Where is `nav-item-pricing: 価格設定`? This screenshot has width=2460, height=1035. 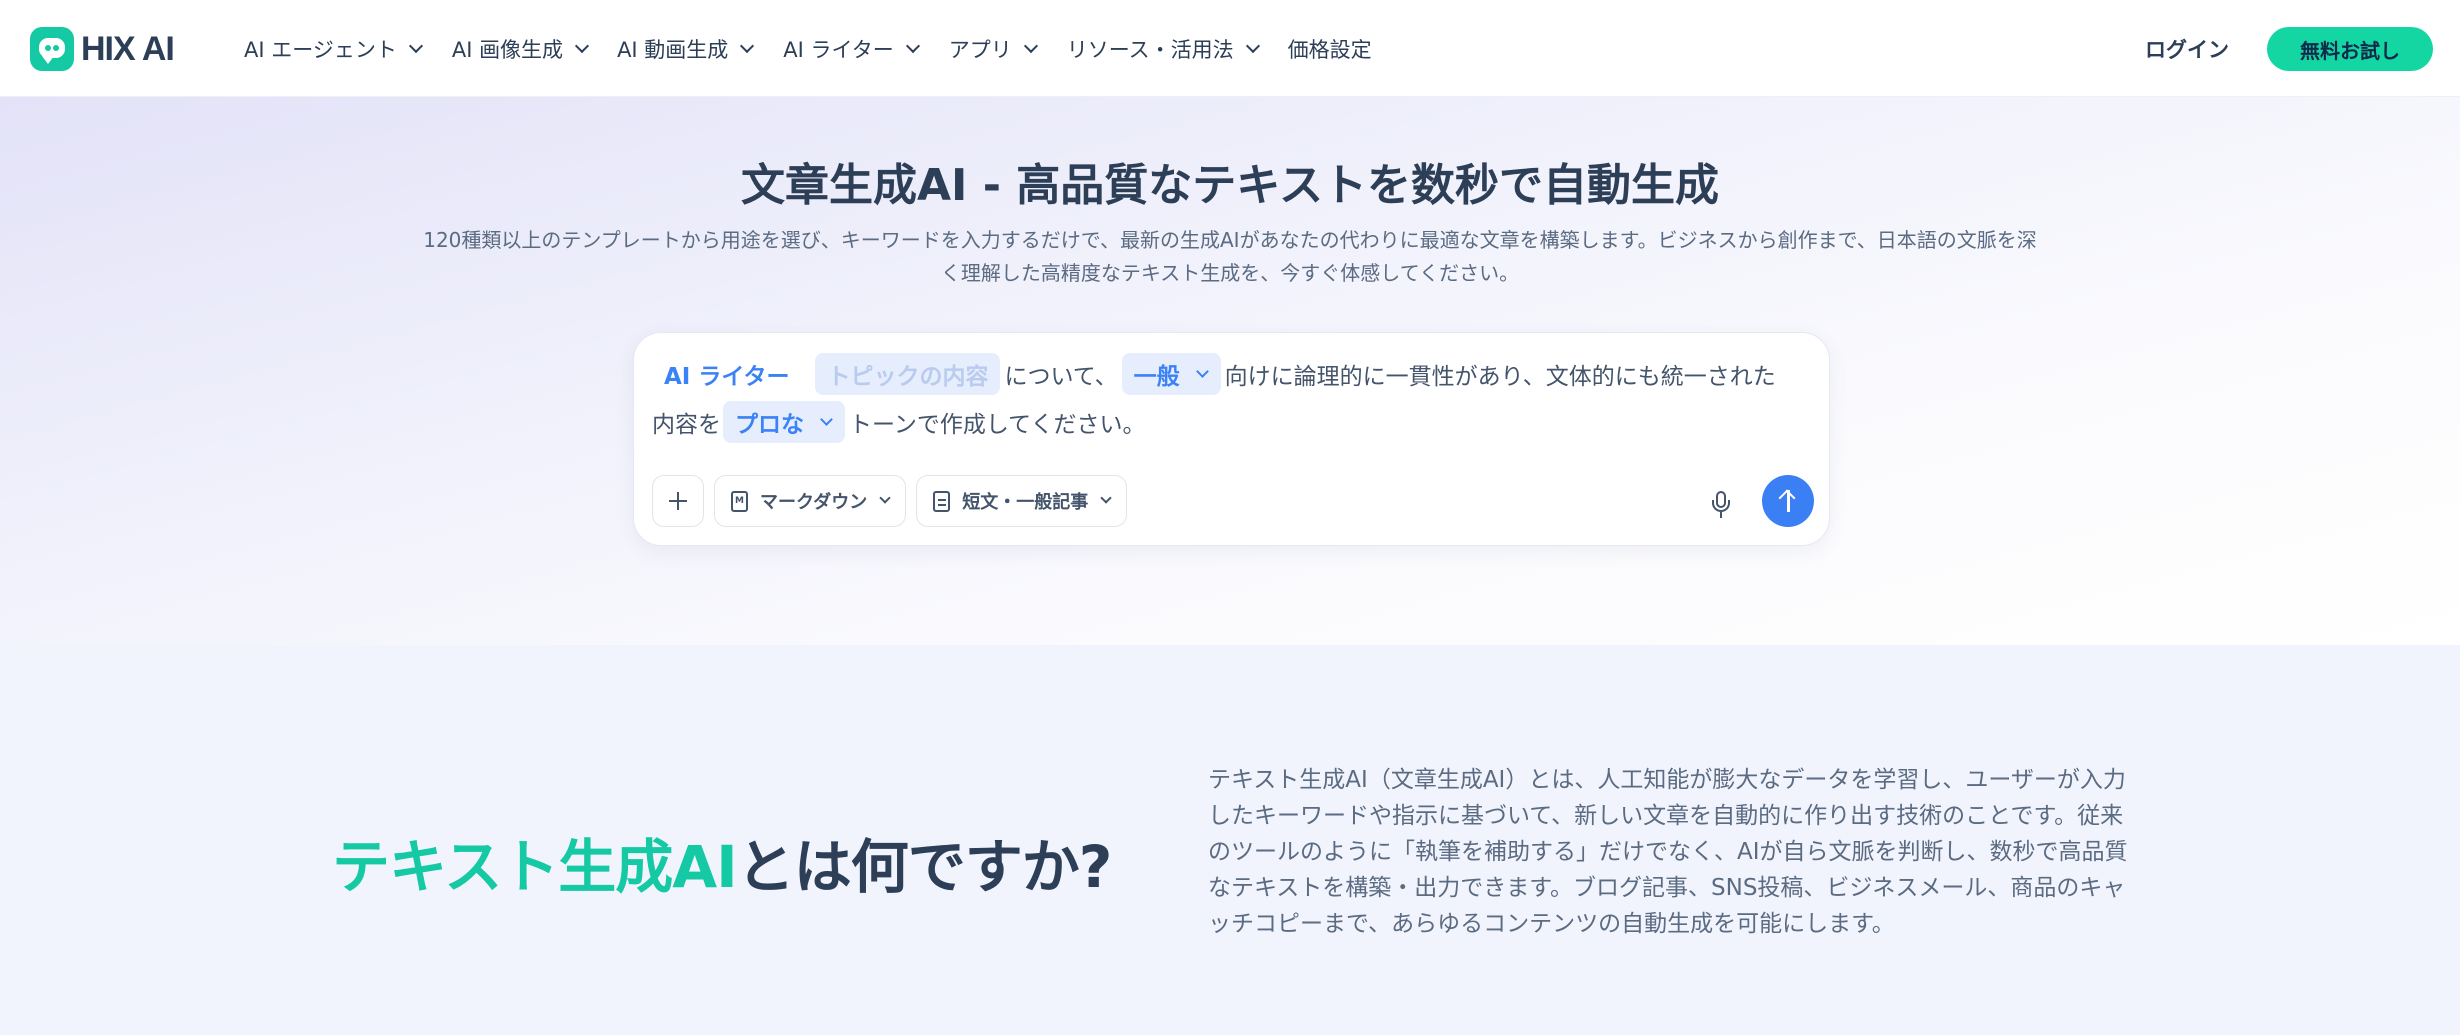
nav-item-pricing: 価格設定 is located at coordinates (1330, 49).